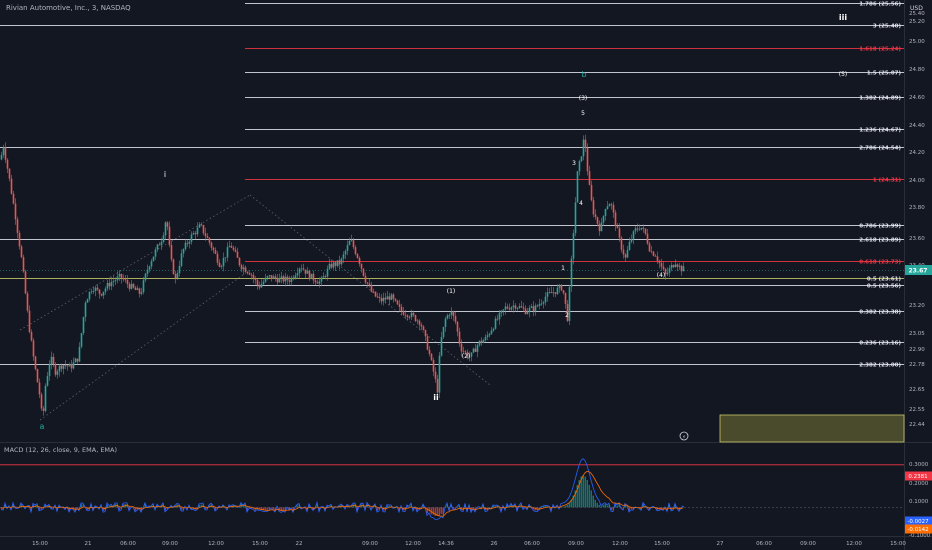 This screenshot has height=550, width=932. I want to click on time-tick-label: 21, so click(88, 544).